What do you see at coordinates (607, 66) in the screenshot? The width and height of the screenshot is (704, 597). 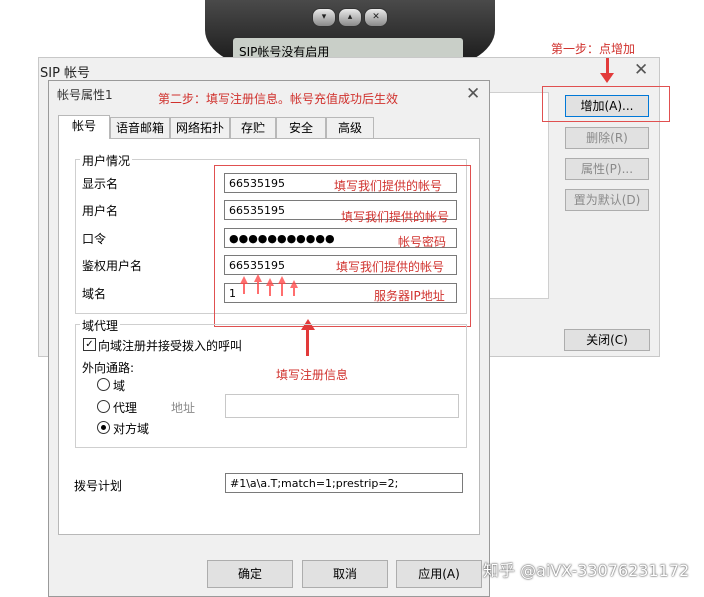 I see `step1-arrow-shaft` at bounding box center [607, 66].